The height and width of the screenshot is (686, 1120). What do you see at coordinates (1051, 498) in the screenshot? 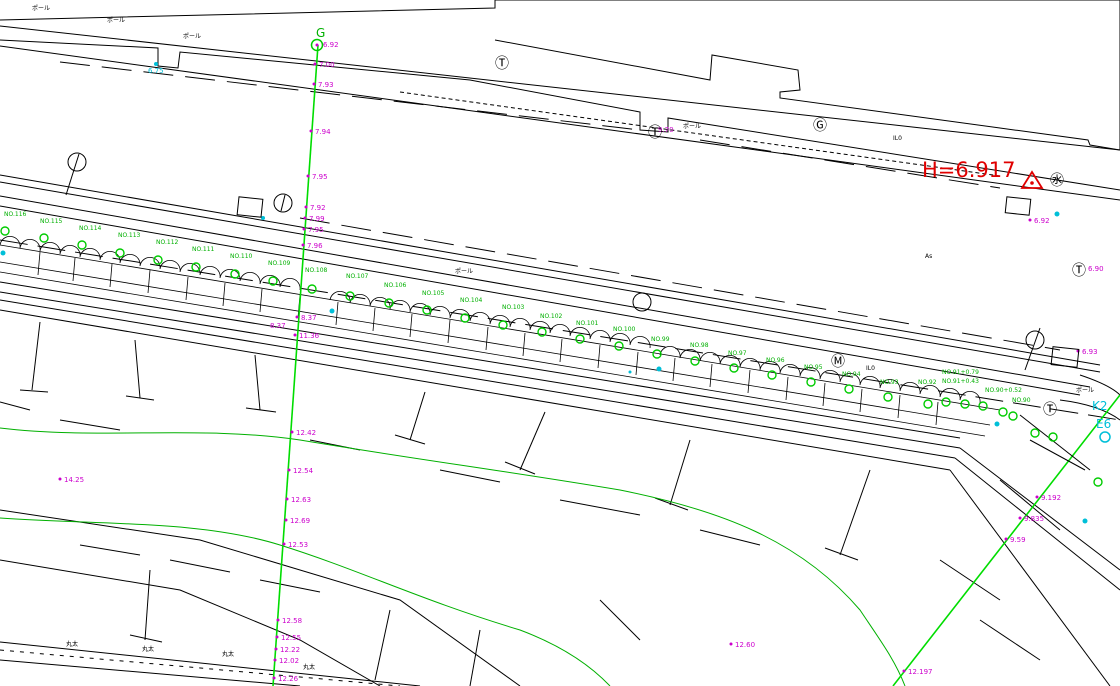
I see `elevation-label: 9.192` at bounding box center [1051, 498].